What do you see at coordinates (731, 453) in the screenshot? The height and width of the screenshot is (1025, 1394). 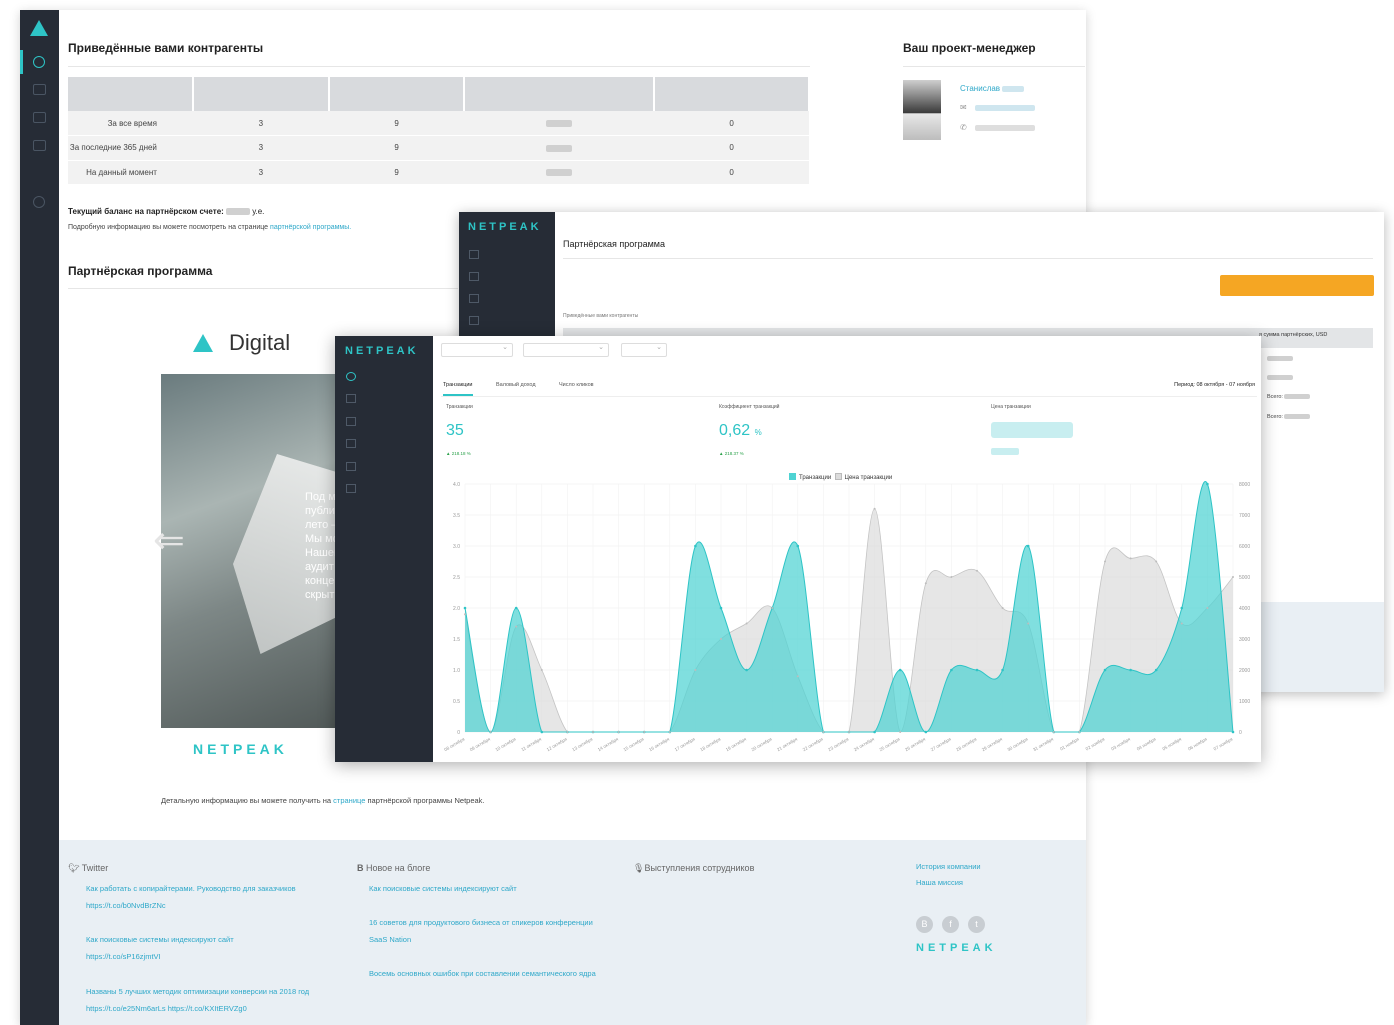 I see `metric-delta: ▲ 218.37 %` at bounding box center [731, 453].